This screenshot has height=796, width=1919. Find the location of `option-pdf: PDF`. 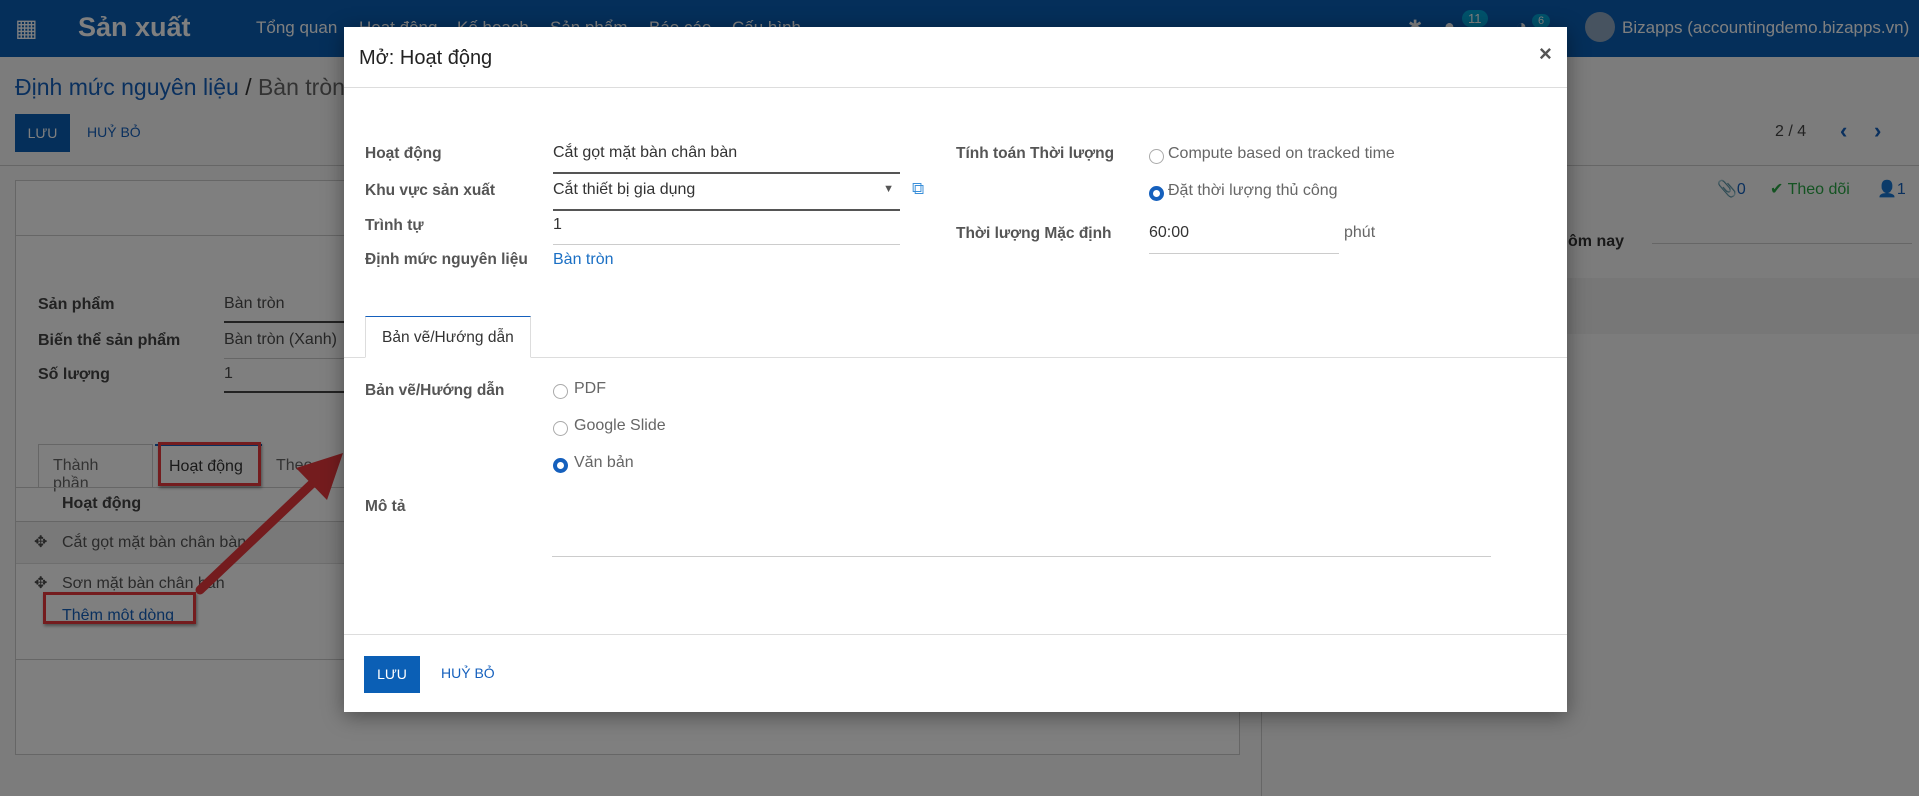

option-pdf: PDF is located at coordinates (590, 388).